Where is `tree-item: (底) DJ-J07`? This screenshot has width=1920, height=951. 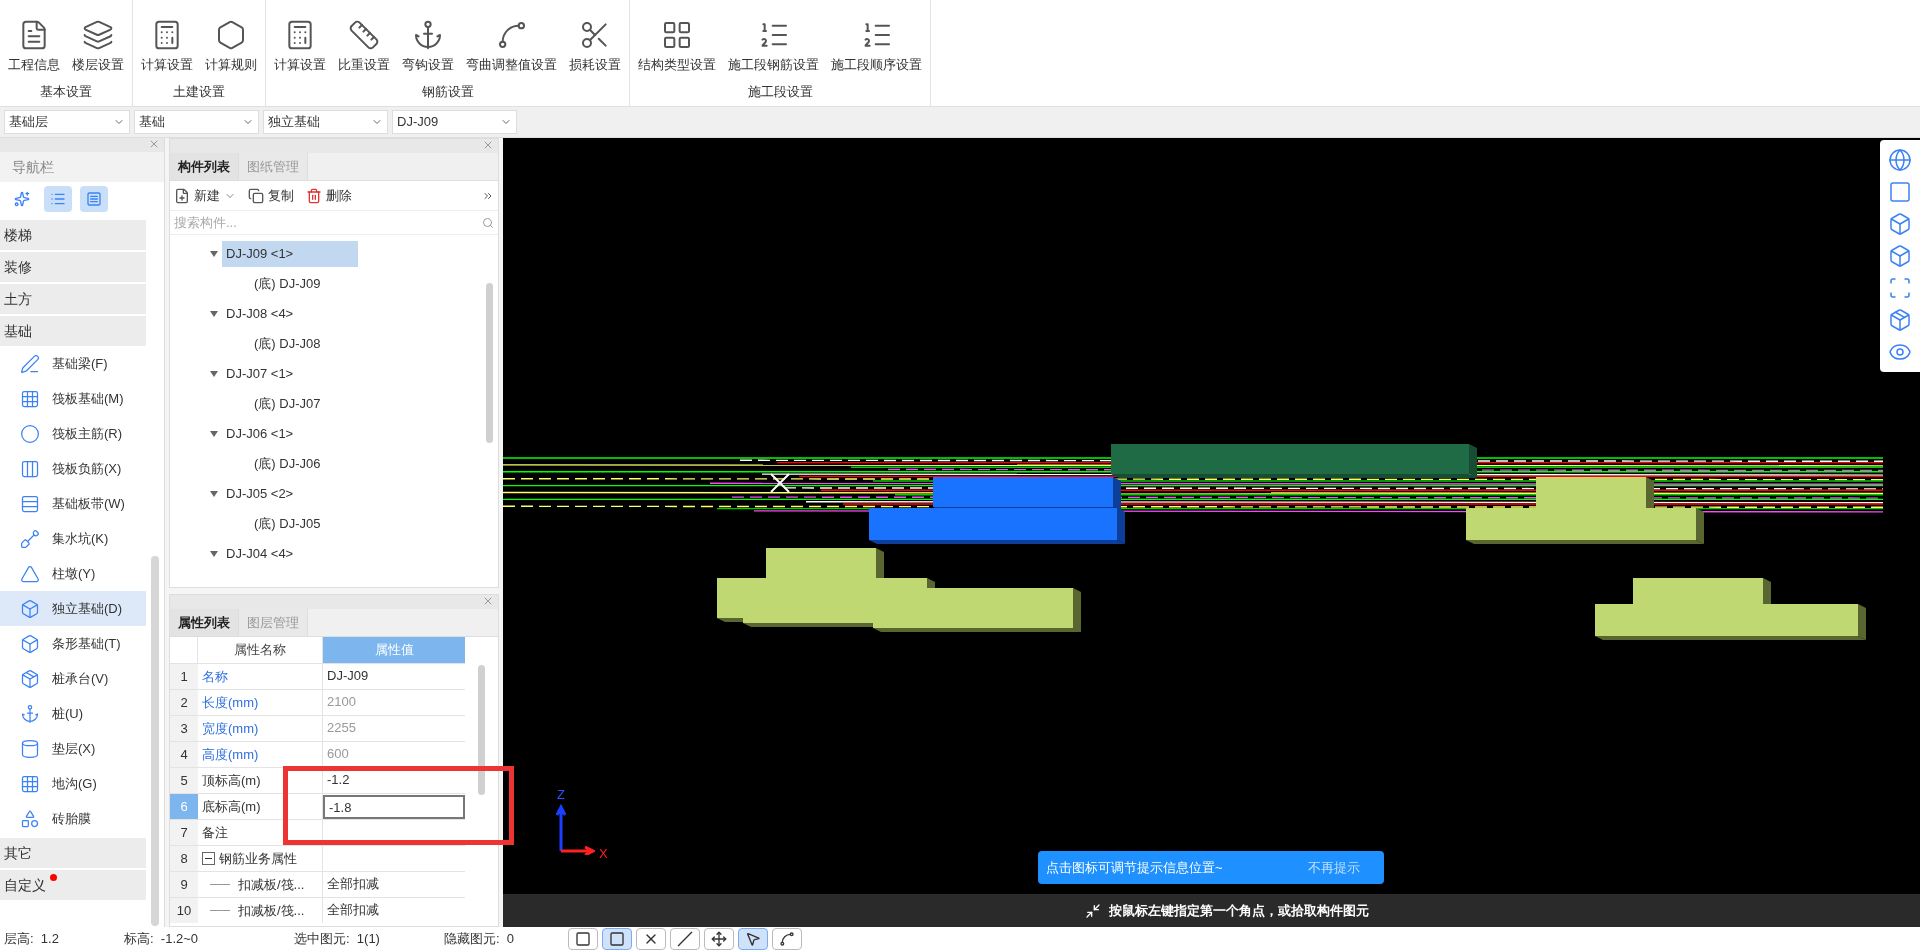
tree-item: (底) DJ-J07 is located at coordinates (328, 404).